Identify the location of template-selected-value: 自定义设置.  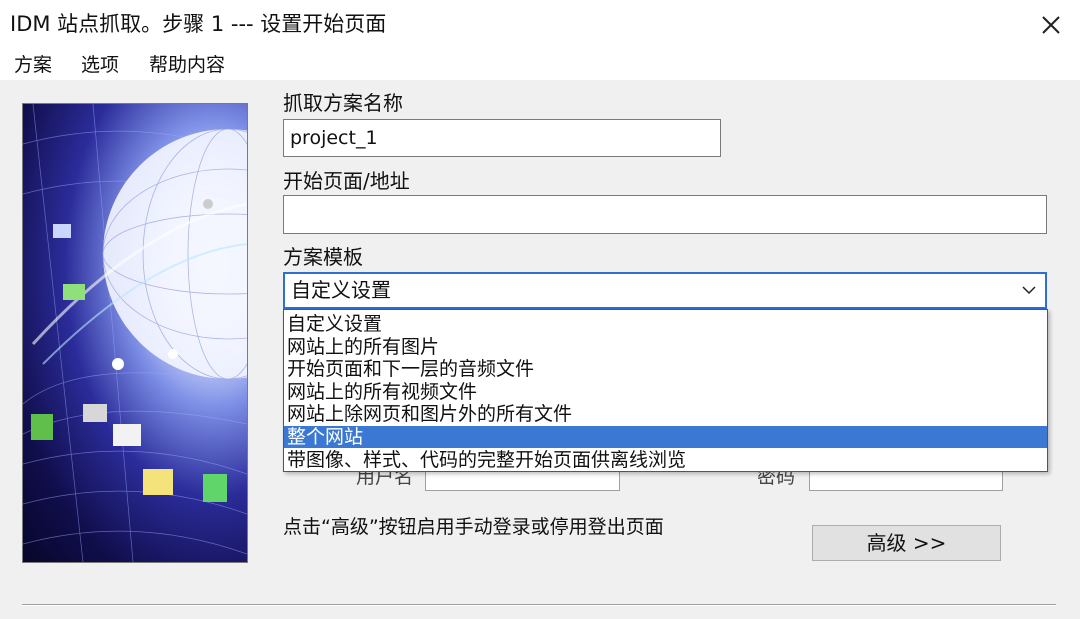
(341, 290).